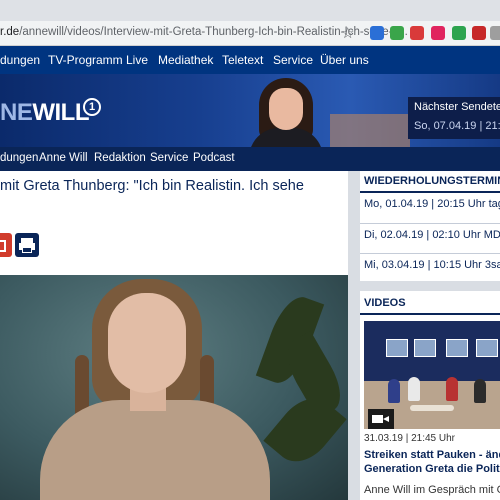 This screenshot has width=500, height=500. What do you see at coordinates (250, 10) in the screenshot?
I see `browser-tab-strip` at bounding box center [250, 10].